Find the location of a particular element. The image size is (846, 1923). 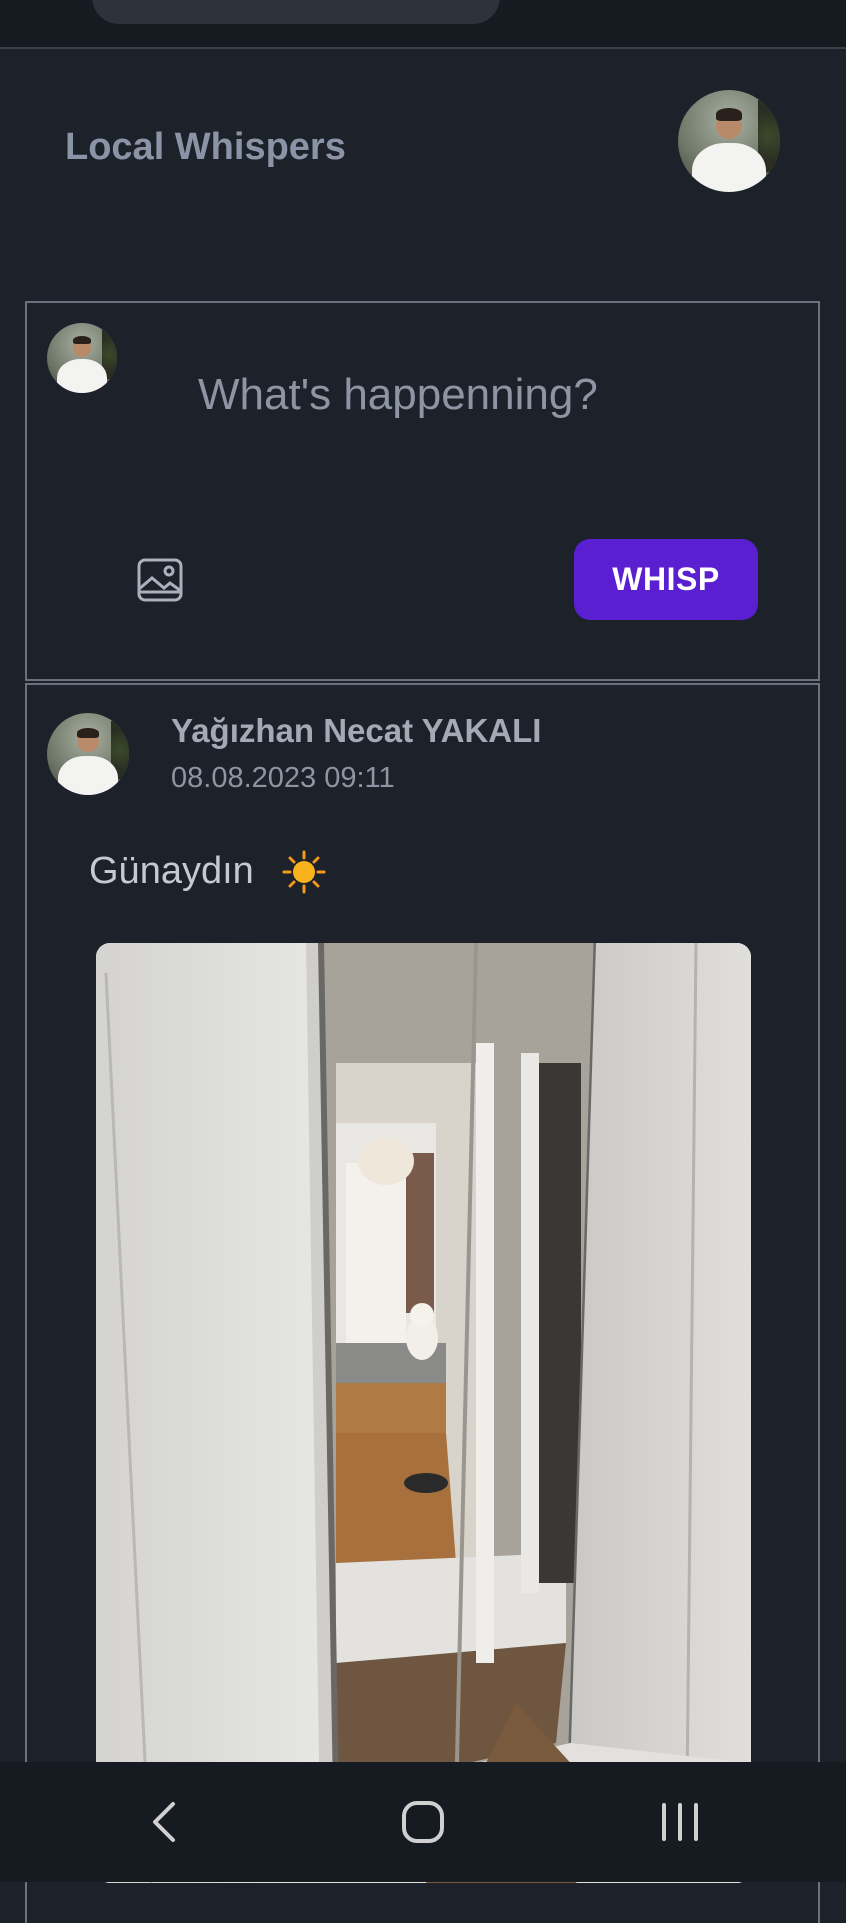

app-title: Local Whispers is located at coordinates (205, 147).